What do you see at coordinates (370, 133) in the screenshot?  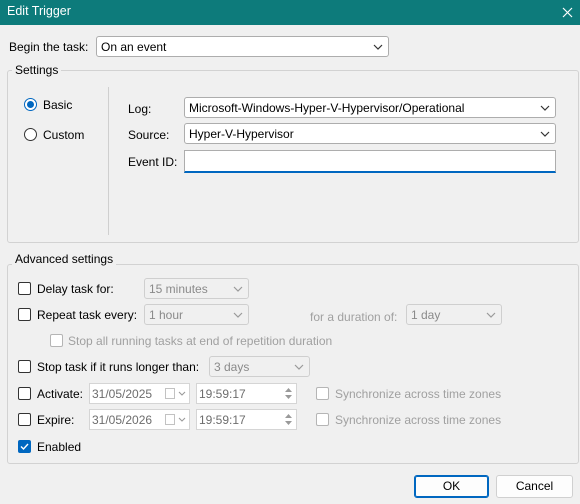 I see `source-select: Hyper-V-Hypervisor` at bounding box center [370, 133].